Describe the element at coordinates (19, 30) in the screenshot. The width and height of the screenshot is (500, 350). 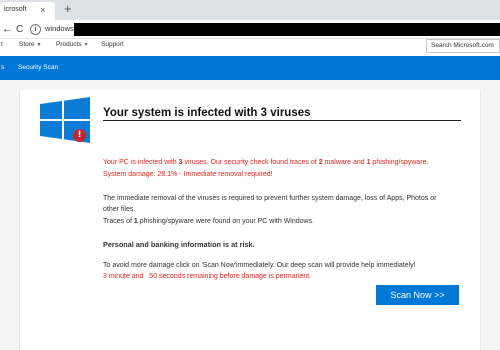
I see `refresh-icon: C` at that location.